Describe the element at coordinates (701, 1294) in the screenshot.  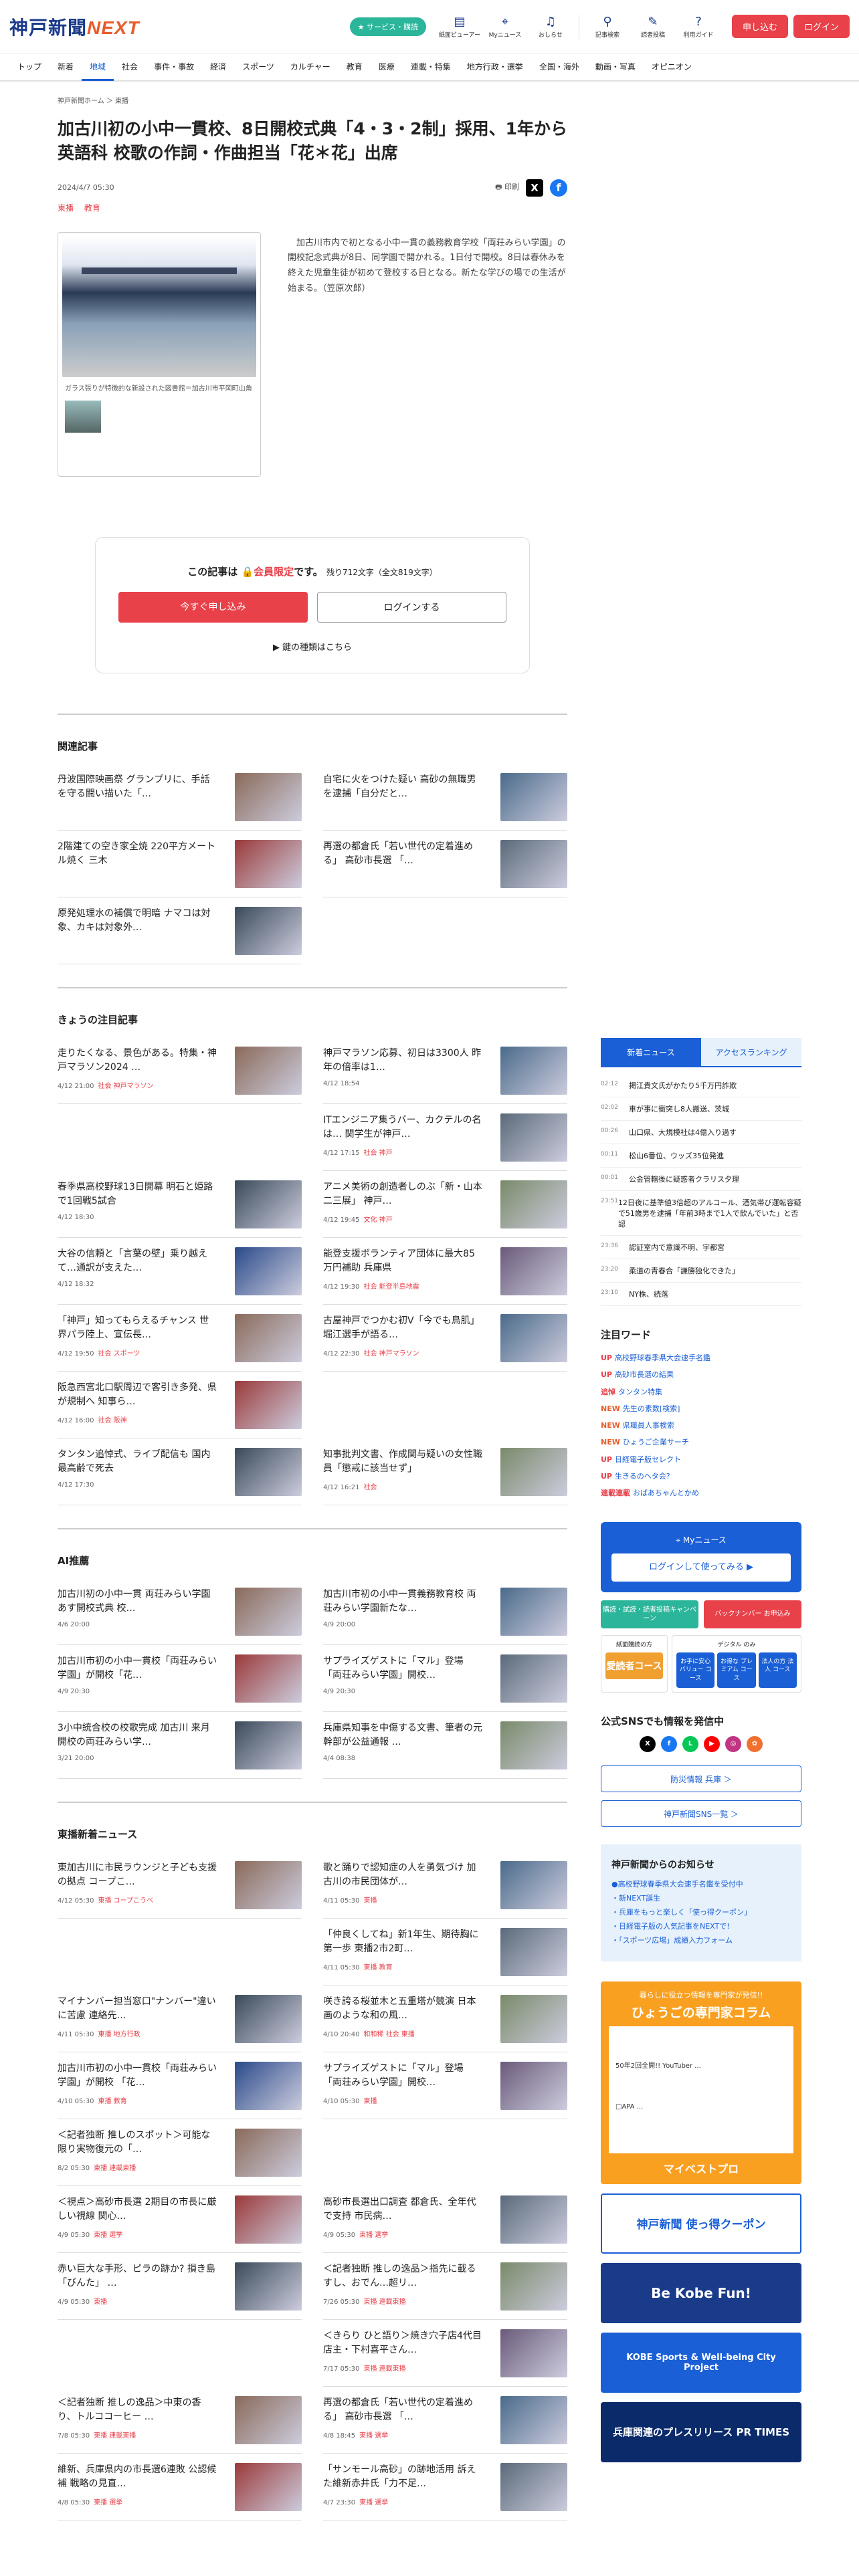
I see `side-news-item: 23:10 NY株、続落` at that location.